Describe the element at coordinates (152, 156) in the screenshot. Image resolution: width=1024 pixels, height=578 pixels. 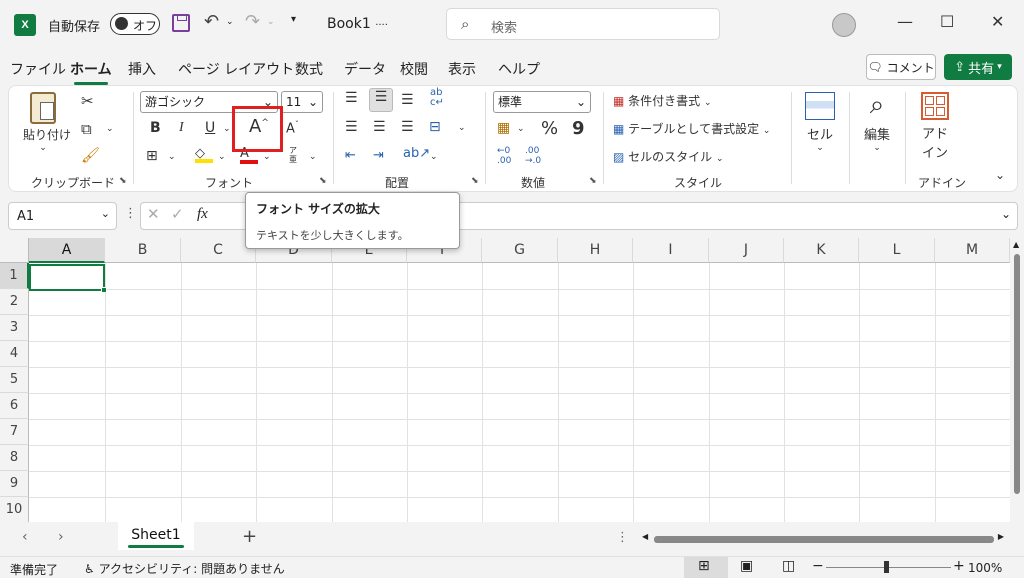
I see `borders-icon: ⊞` at that location.